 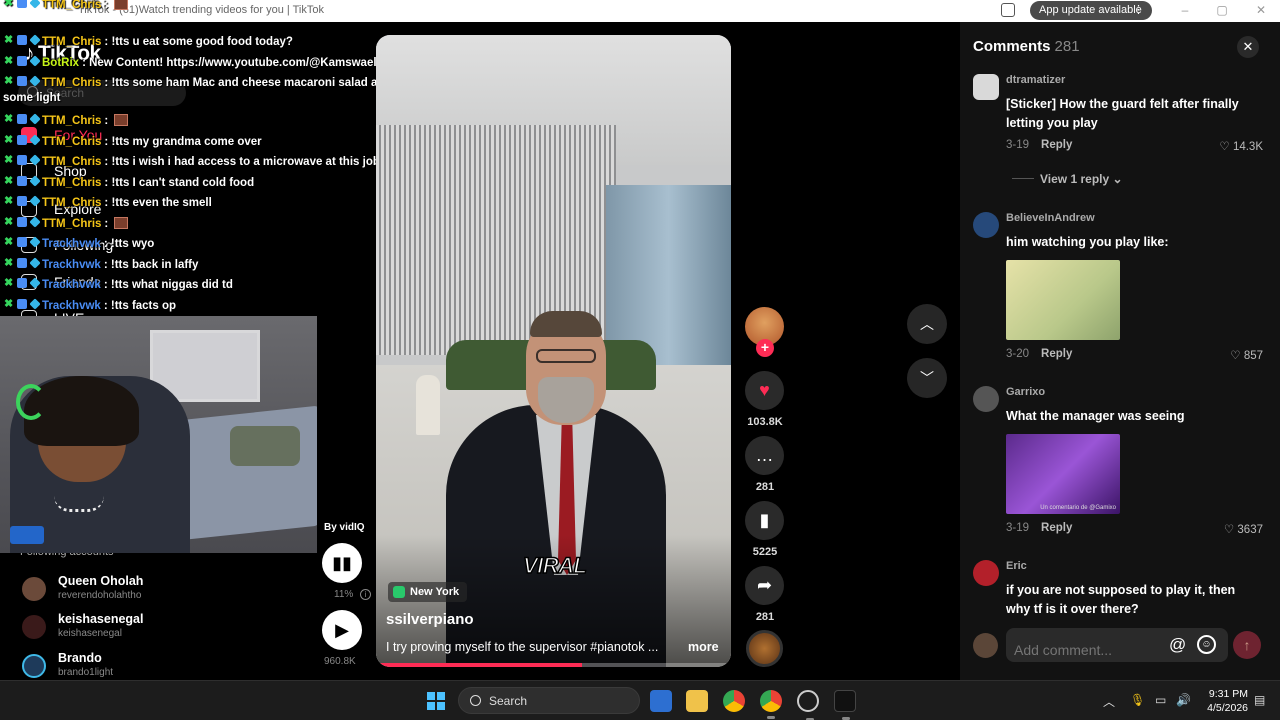 What do you see at coordinates (1183, 700) in the screenshot?
I see `volume-icon: 🔊` at bounding box center [1183, 700].